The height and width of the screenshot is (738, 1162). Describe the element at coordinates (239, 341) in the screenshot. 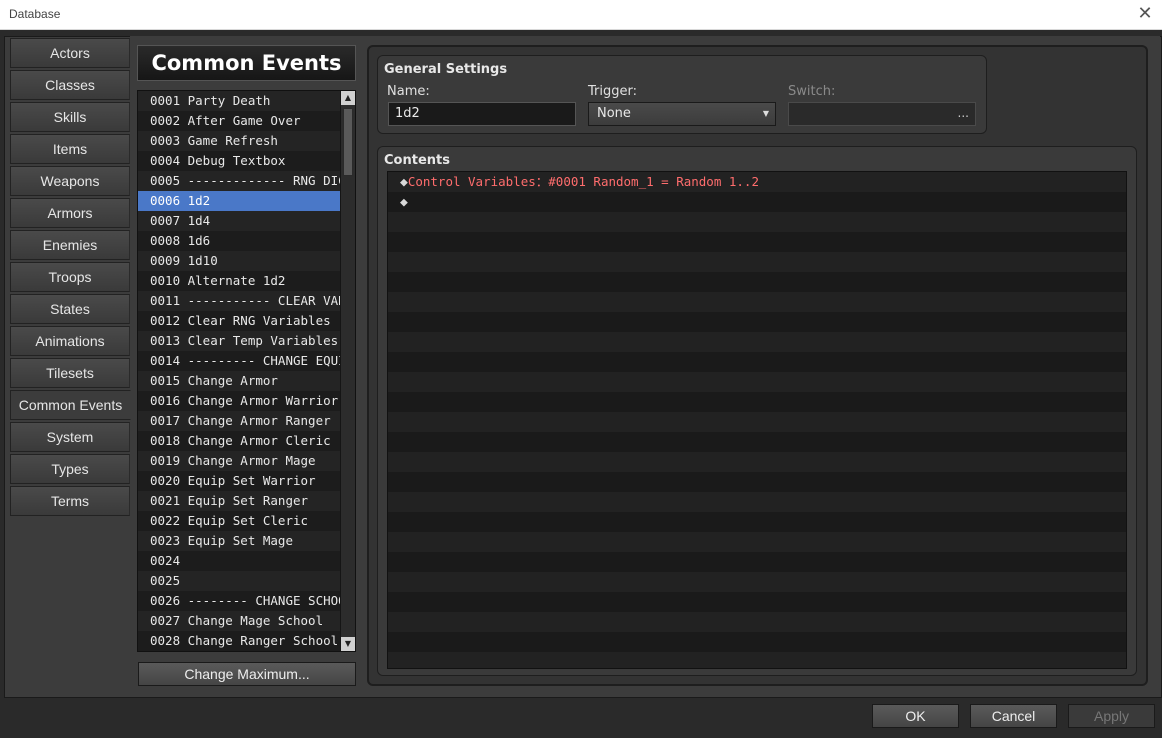

I see `list-item: 0013 Clear Temp Variables` at that location.